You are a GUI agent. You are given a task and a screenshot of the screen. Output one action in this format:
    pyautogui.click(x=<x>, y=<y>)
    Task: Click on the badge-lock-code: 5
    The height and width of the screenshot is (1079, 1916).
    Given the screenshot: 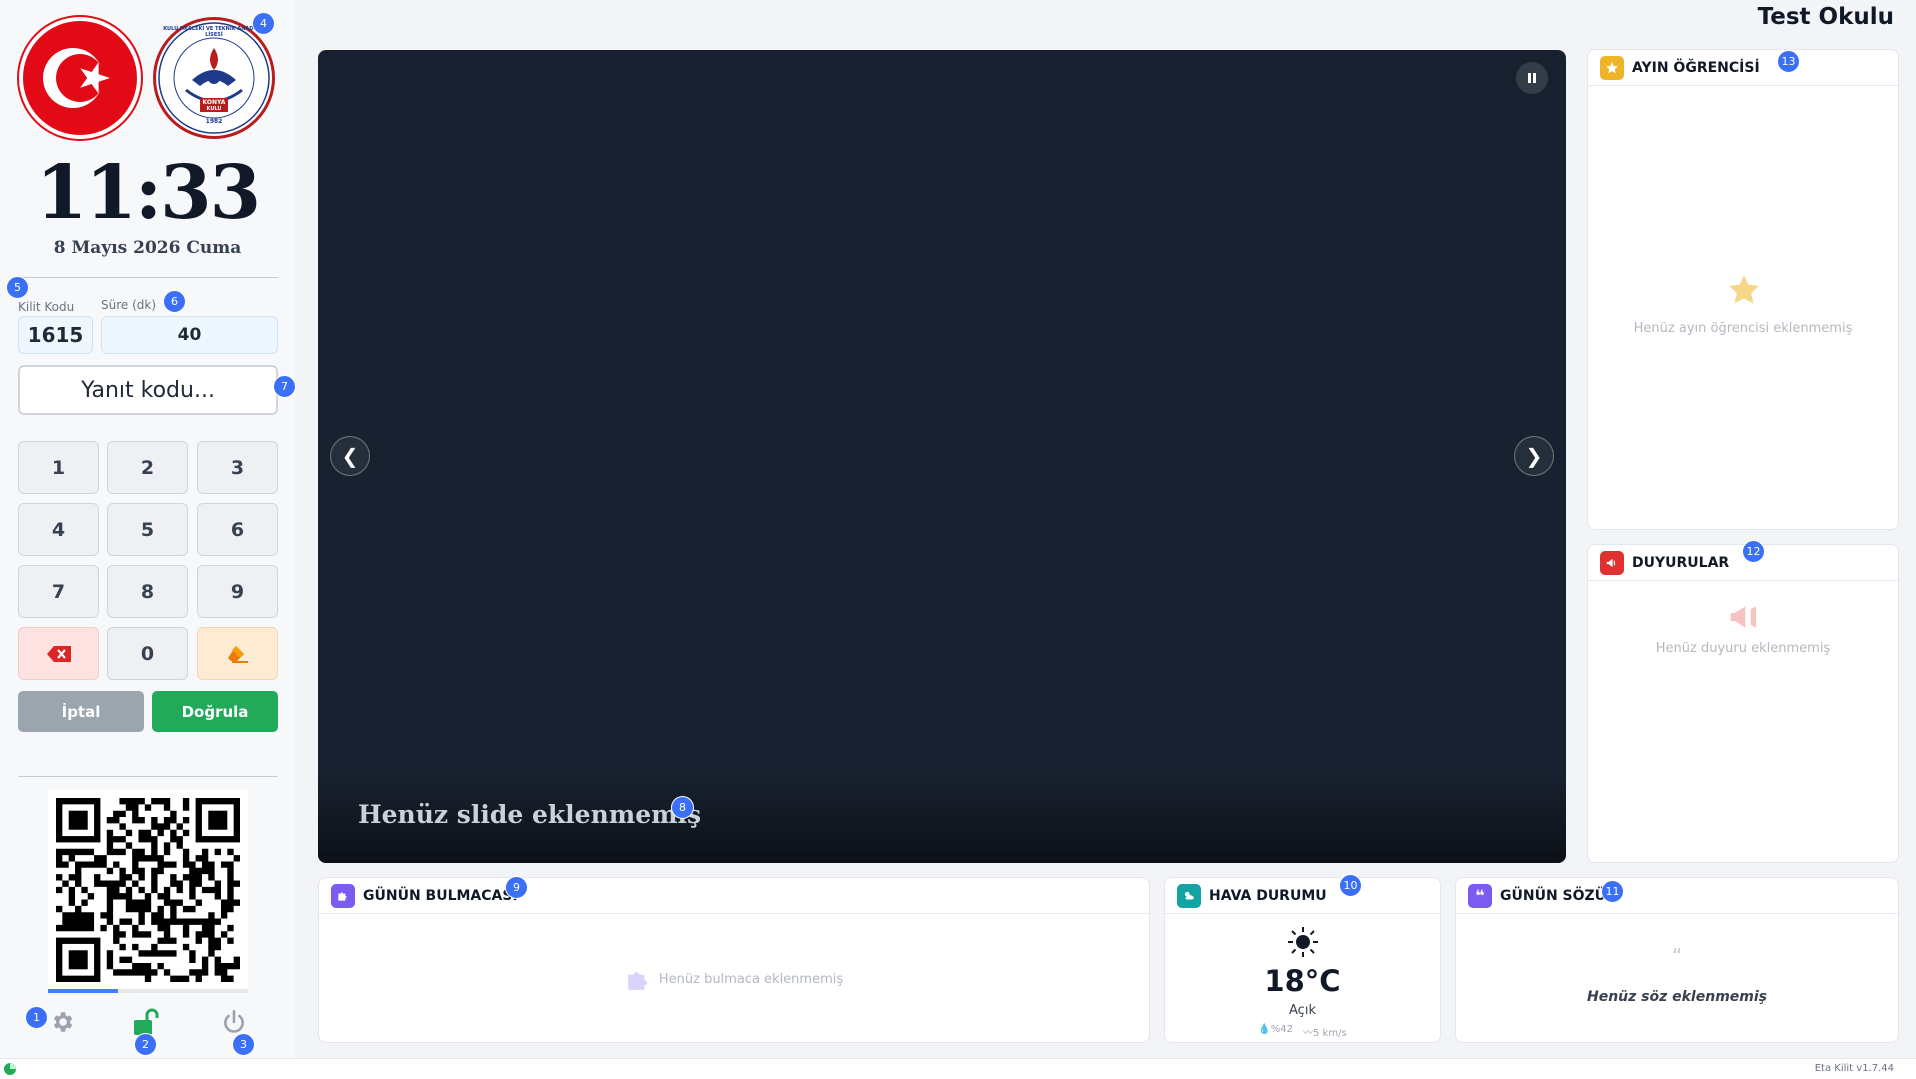 What is the action you would take?
    pyautogui.click(x=17, y=287)
    